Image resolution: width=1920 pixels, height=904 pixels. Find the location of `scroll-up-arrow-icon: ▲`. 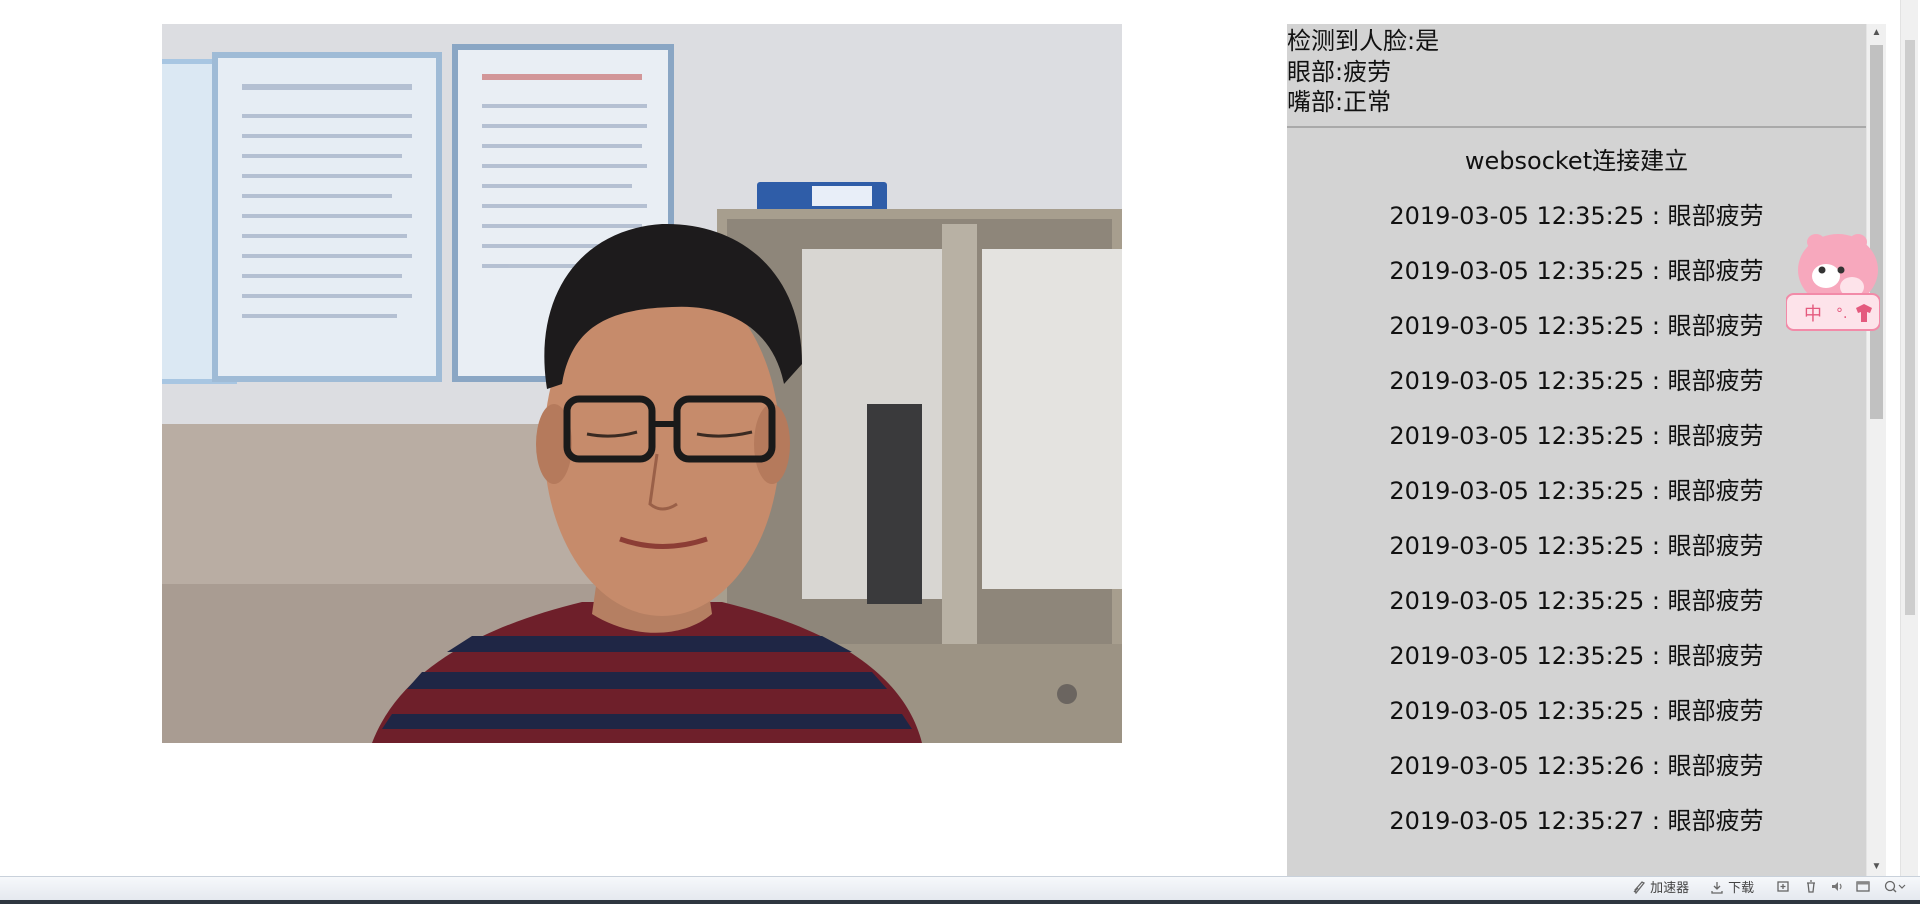

scroll-up-arrow-icon: ▲ is located at coordinates (1876, 33).